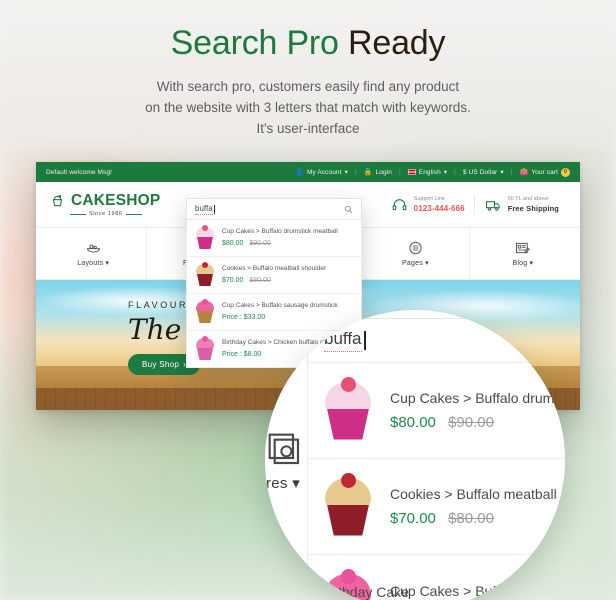  I want to click on my-account-label: My Account, so click(324, 172).